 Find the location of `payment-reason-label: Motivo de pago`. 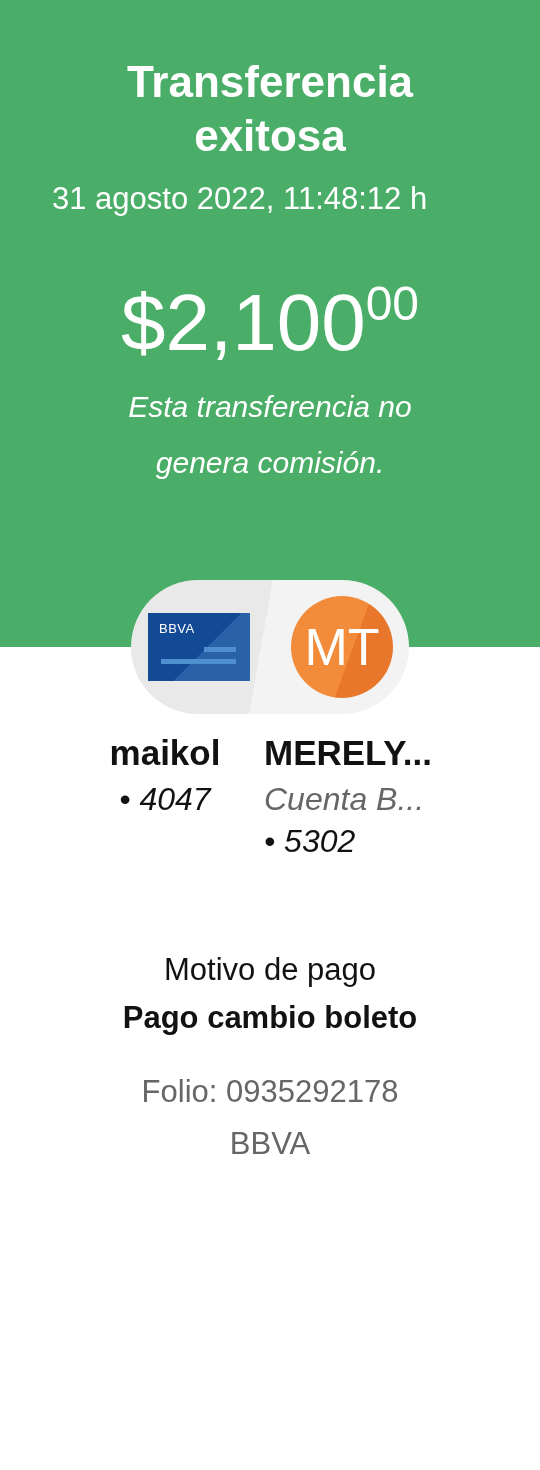

payment-reason-label: Motivo de pago is located at coordinates (270, 970).